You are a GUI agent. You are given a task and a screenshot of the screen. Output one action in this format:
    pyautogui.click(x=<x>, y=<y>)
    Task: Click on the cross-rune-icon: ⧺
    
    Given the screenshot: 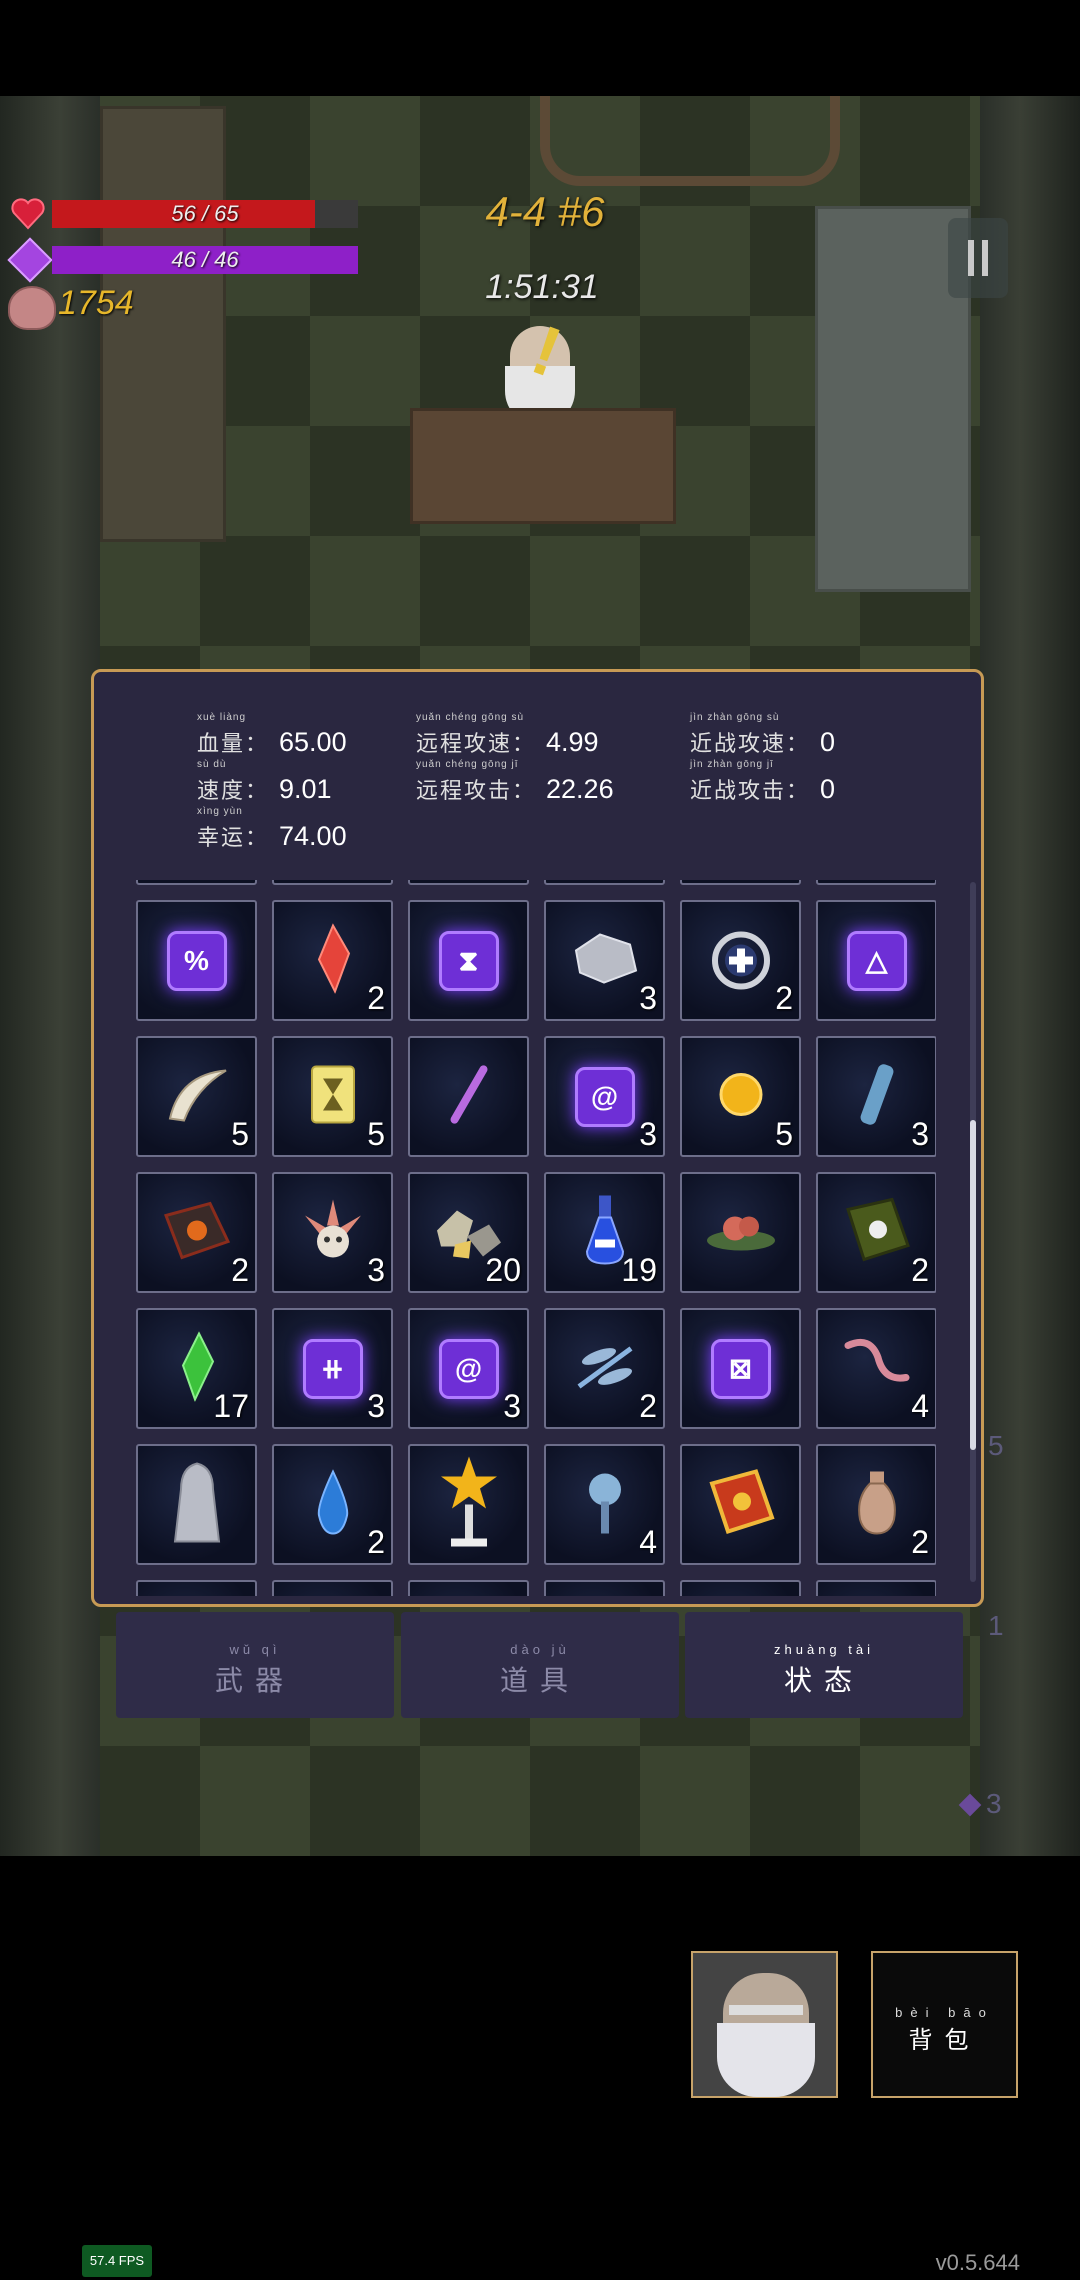 What is the action you would take?
    pyautogui.click(x=332, y=1368)
    